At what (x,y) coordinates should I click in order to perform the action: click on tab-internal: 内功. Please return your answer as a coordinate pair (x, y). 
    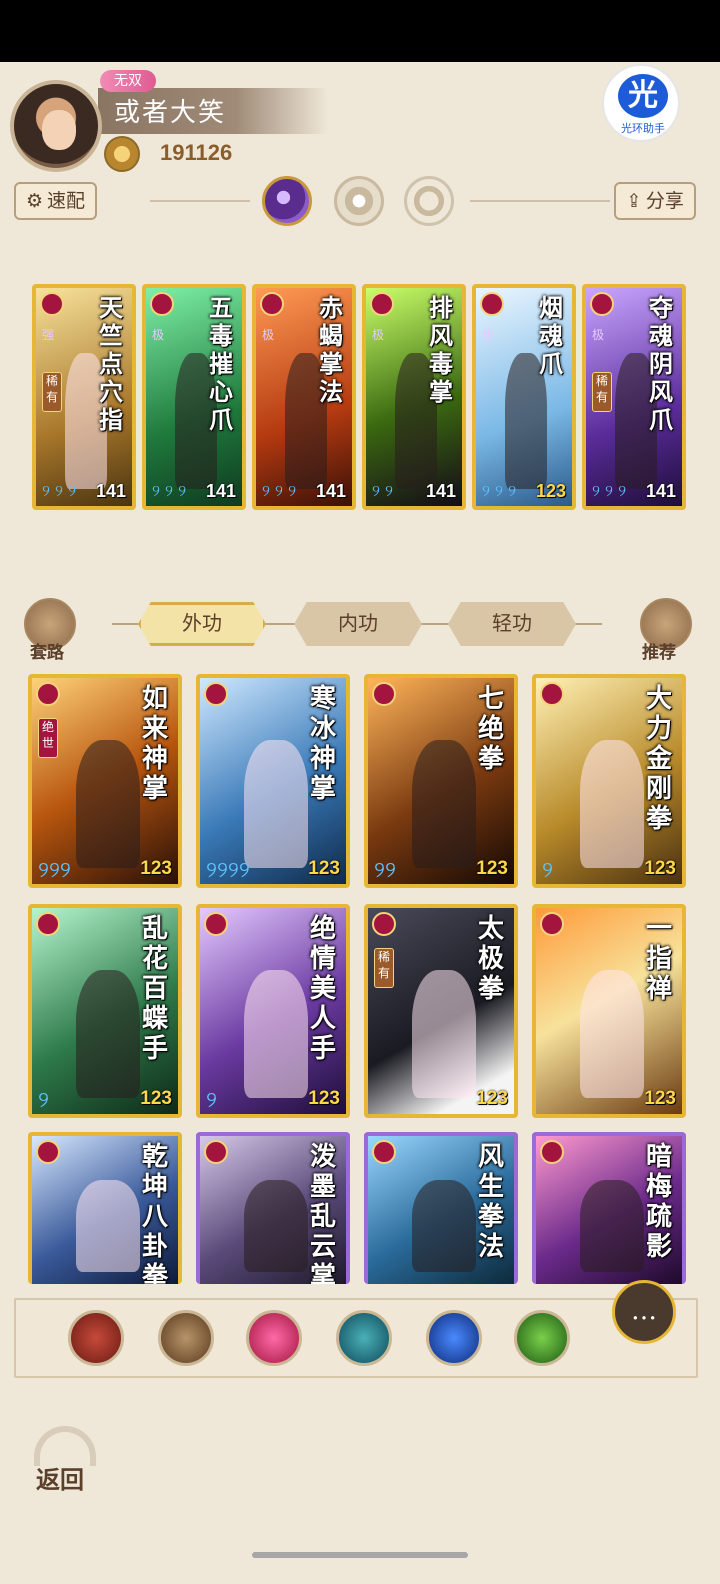
    Looking at the image, I should click on (358, 624).